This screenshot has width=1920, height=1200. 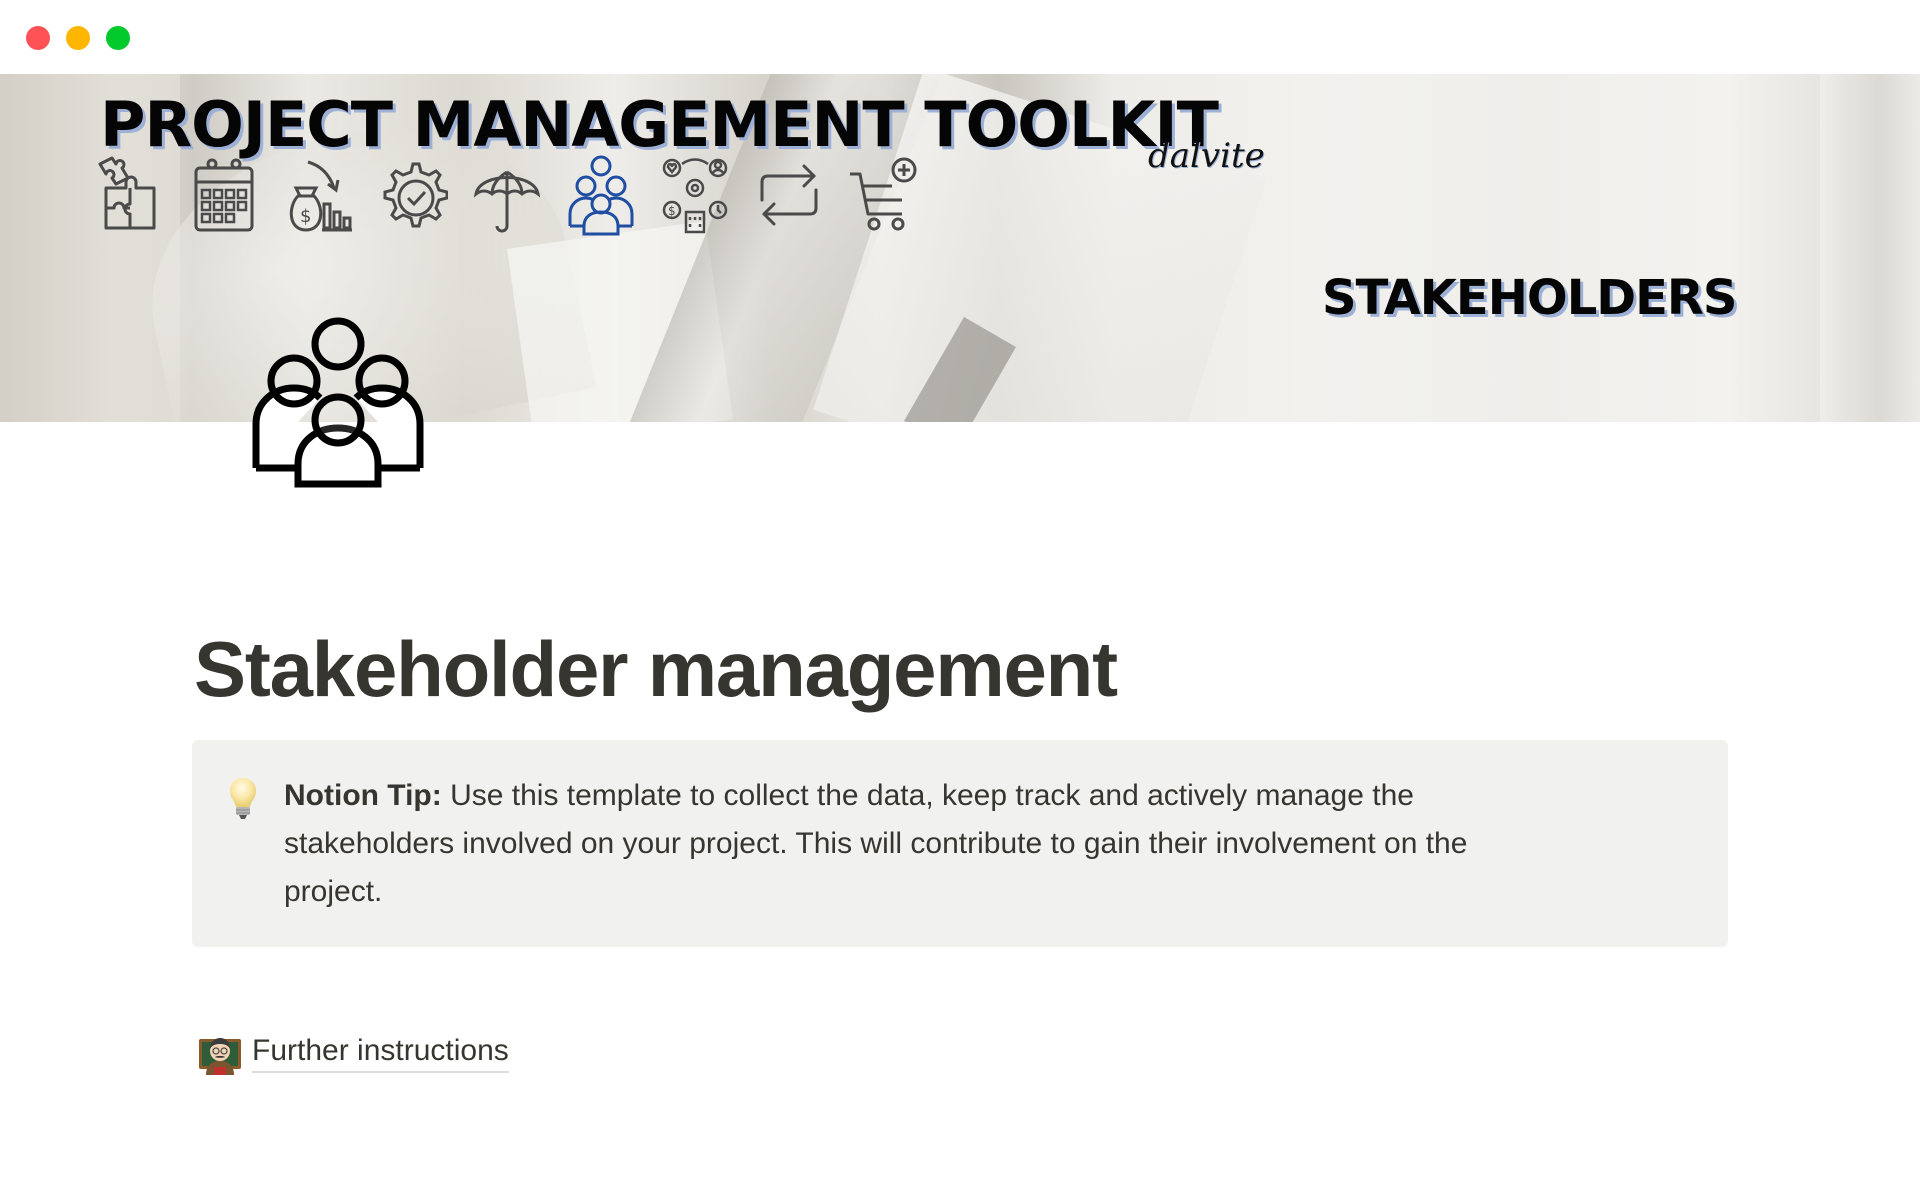 I want to click on window-titlebar, so click(x=960, y=37).